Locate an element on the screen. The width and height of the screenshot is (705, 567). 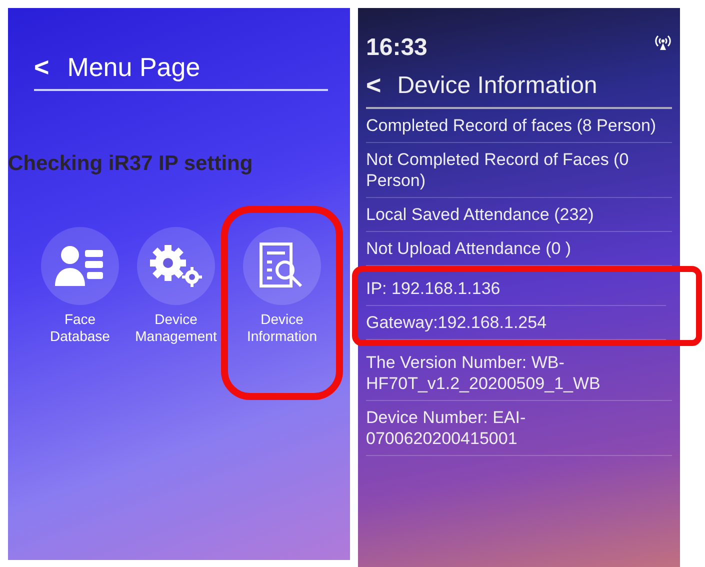
info-row: Device Number: EAI-0700620200415001 is located at coordinates (519, 428).